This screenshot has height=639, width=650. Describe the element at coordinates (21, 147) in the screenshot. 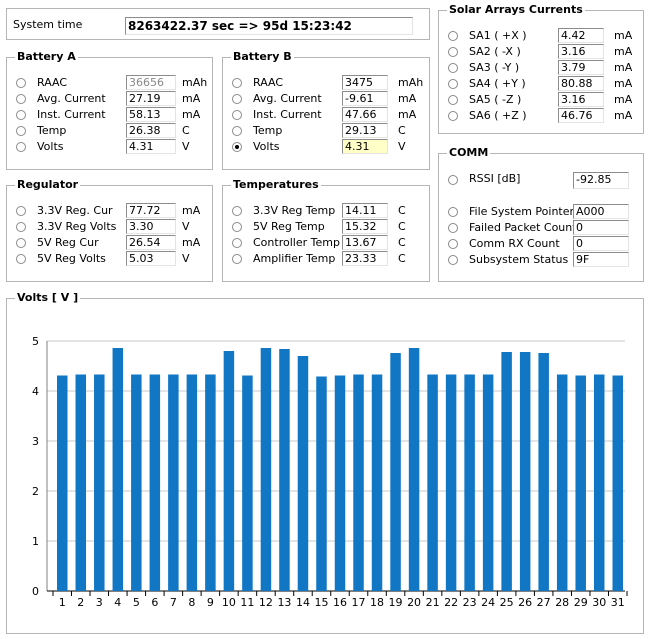

I see `battery-a-volts-radio` at that location.